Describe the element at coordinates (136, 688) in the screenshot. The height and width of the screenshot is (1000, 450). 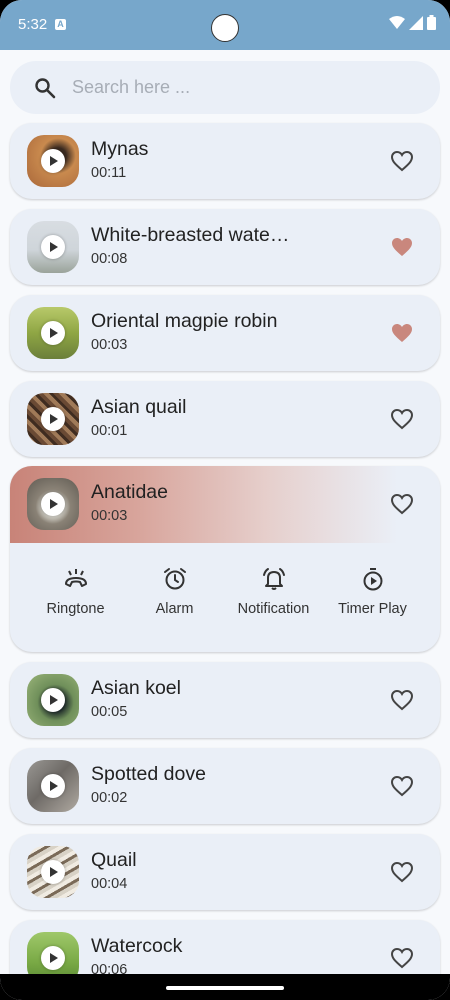
I see `sound-title: Asian koel` at that location.